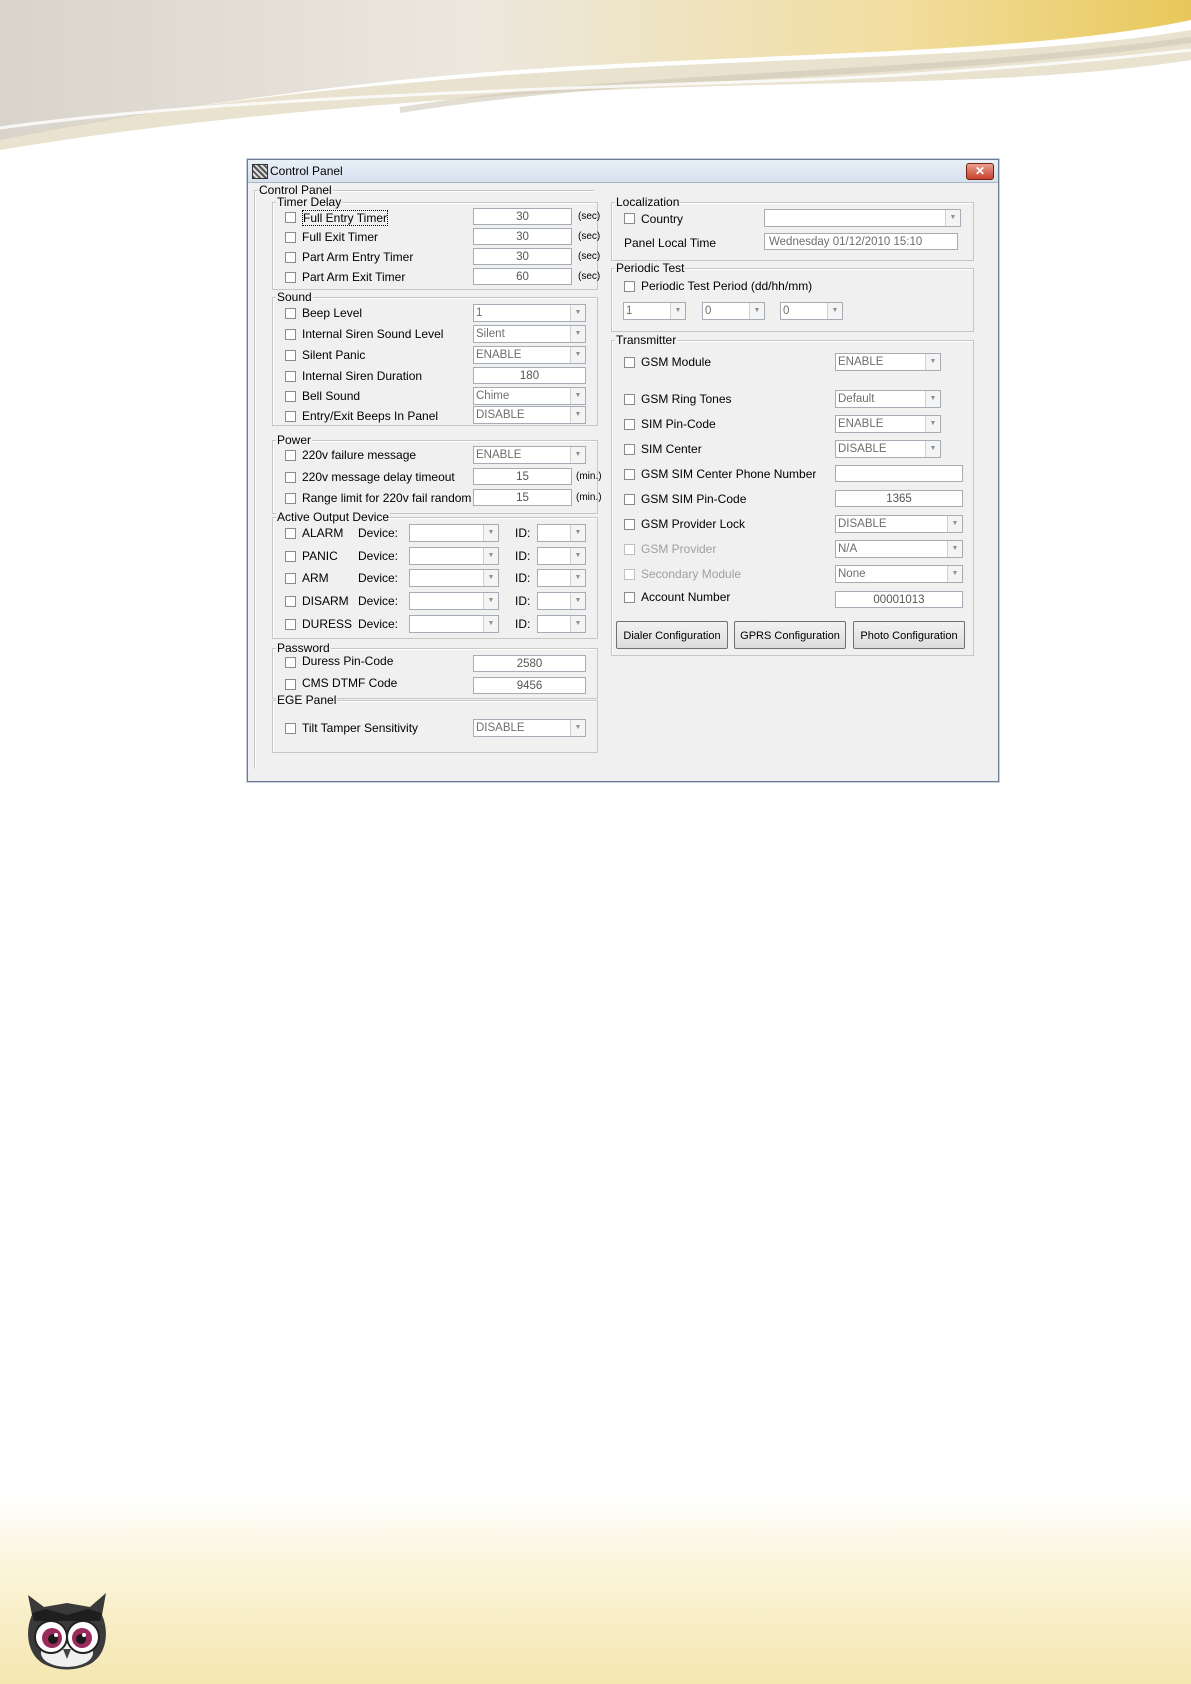 Image resolution: width=1191 pixels, height=1684 pixels. What do you see at coordinates (522, 256) in the screenshot?
I see `part-arm-entry-timer-input: 30` at bounding box center [522, 256].